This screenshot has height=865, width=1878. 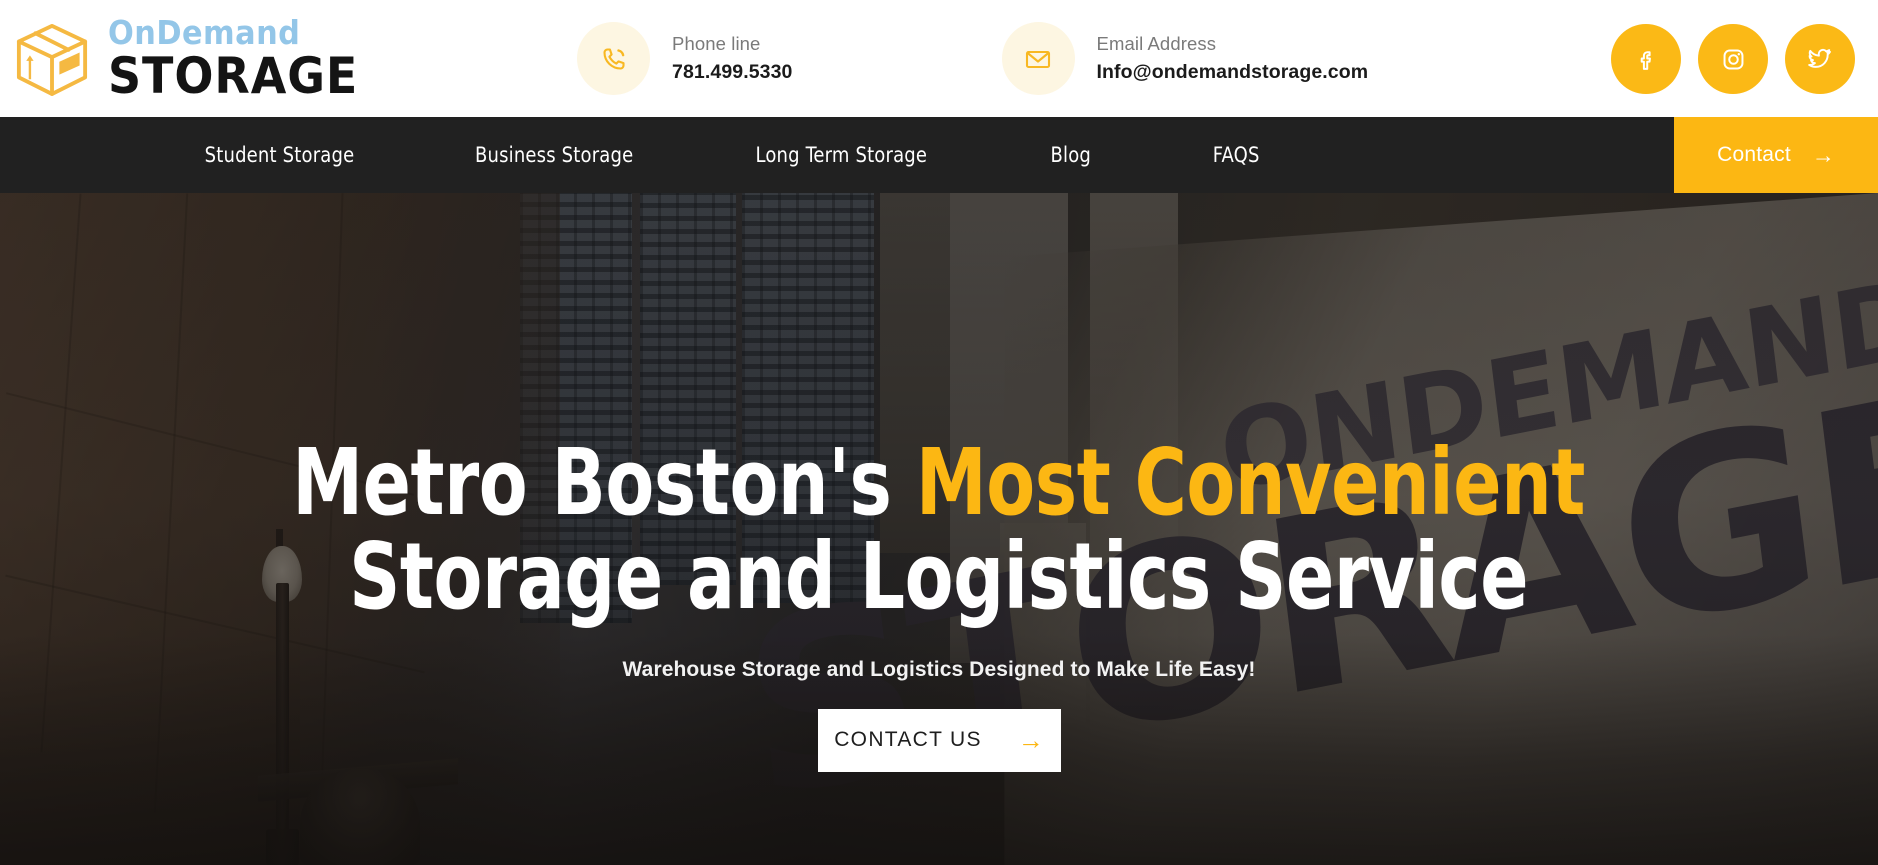 I want to click on logo-text-top: OnDemand, so click(x=204, y=32).